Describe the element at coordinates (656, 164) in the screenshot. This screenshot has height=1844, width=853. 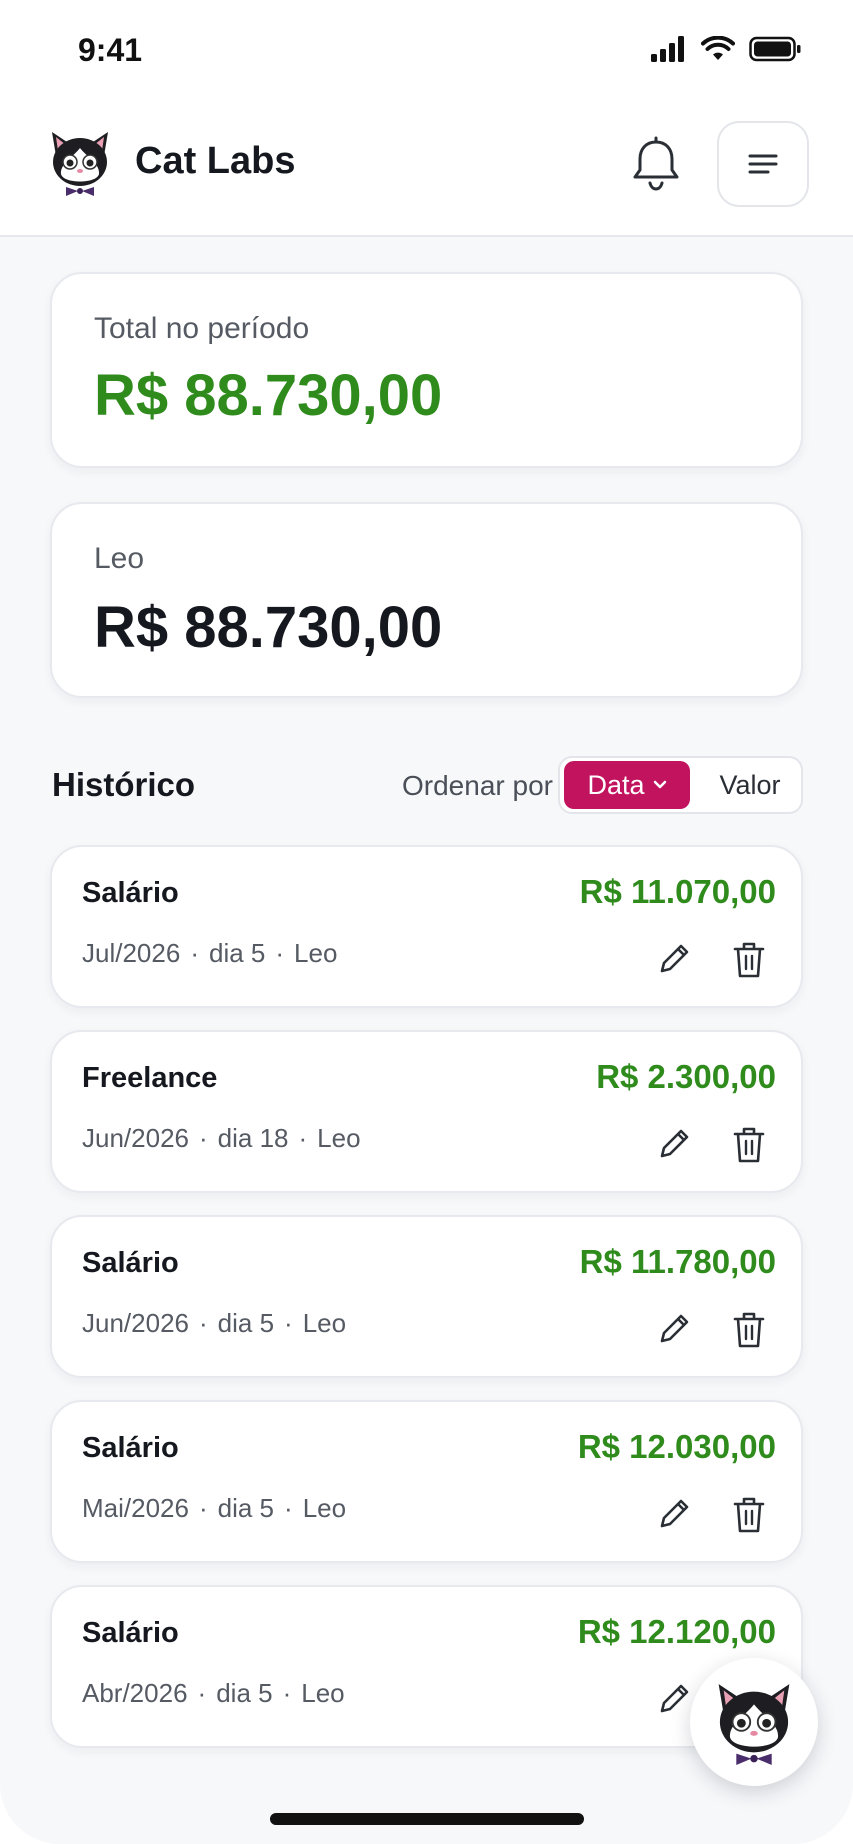
I see `bell-icon` at that location.